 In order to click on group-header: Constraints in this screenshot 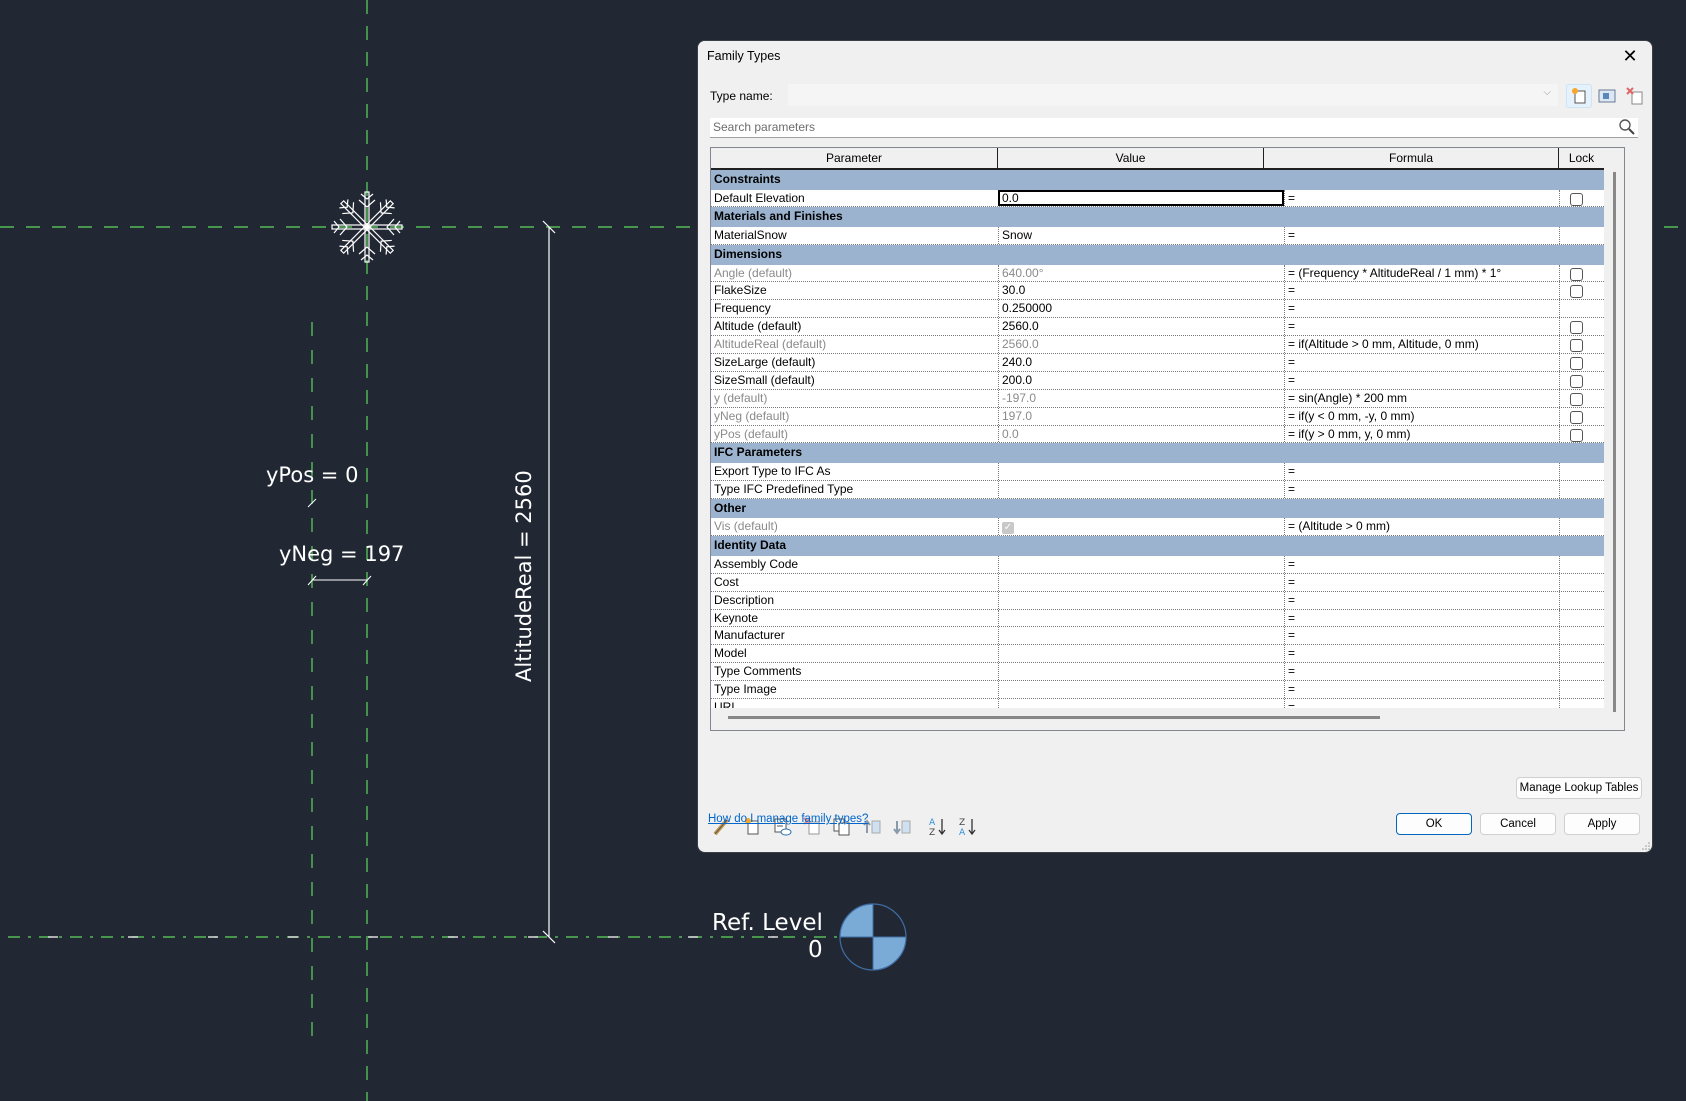, I will do `click(1167, 180)`.